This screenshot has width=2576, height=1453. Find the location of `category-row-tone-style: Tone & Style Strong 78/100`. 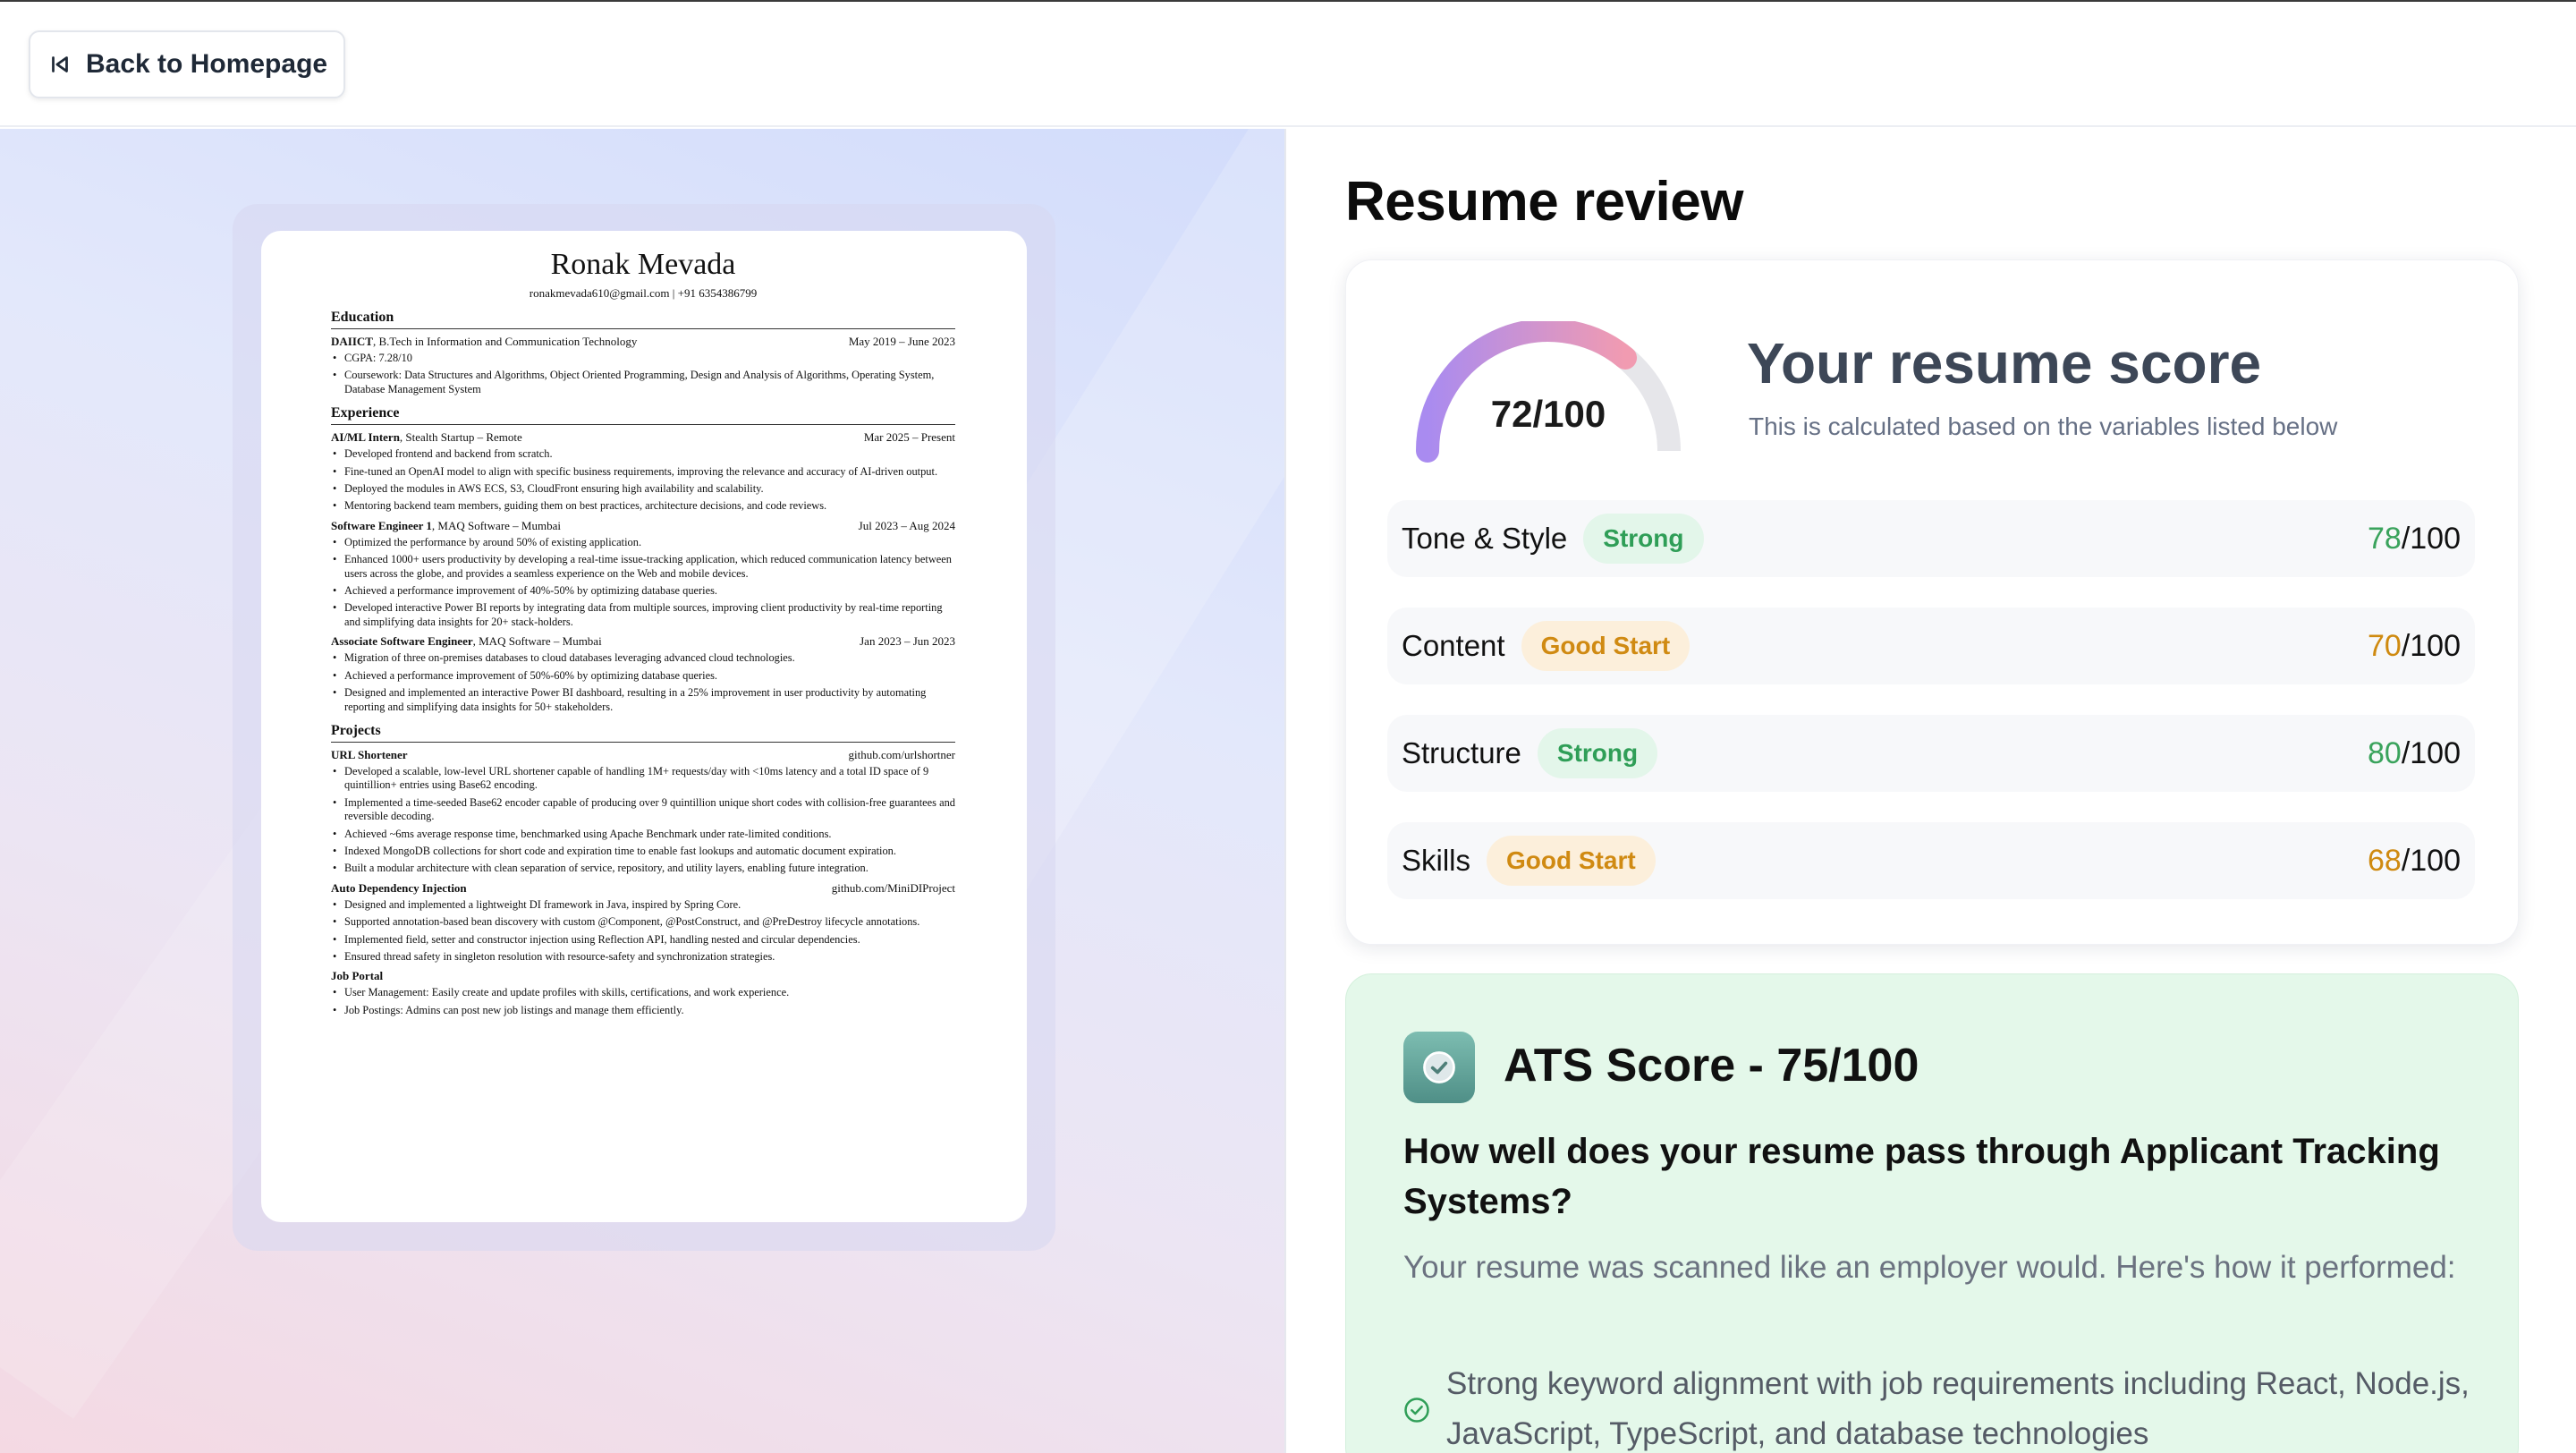

category-row-tone-style: Tone & Style Strong 78/100 is located at coordinates (1931, 538).